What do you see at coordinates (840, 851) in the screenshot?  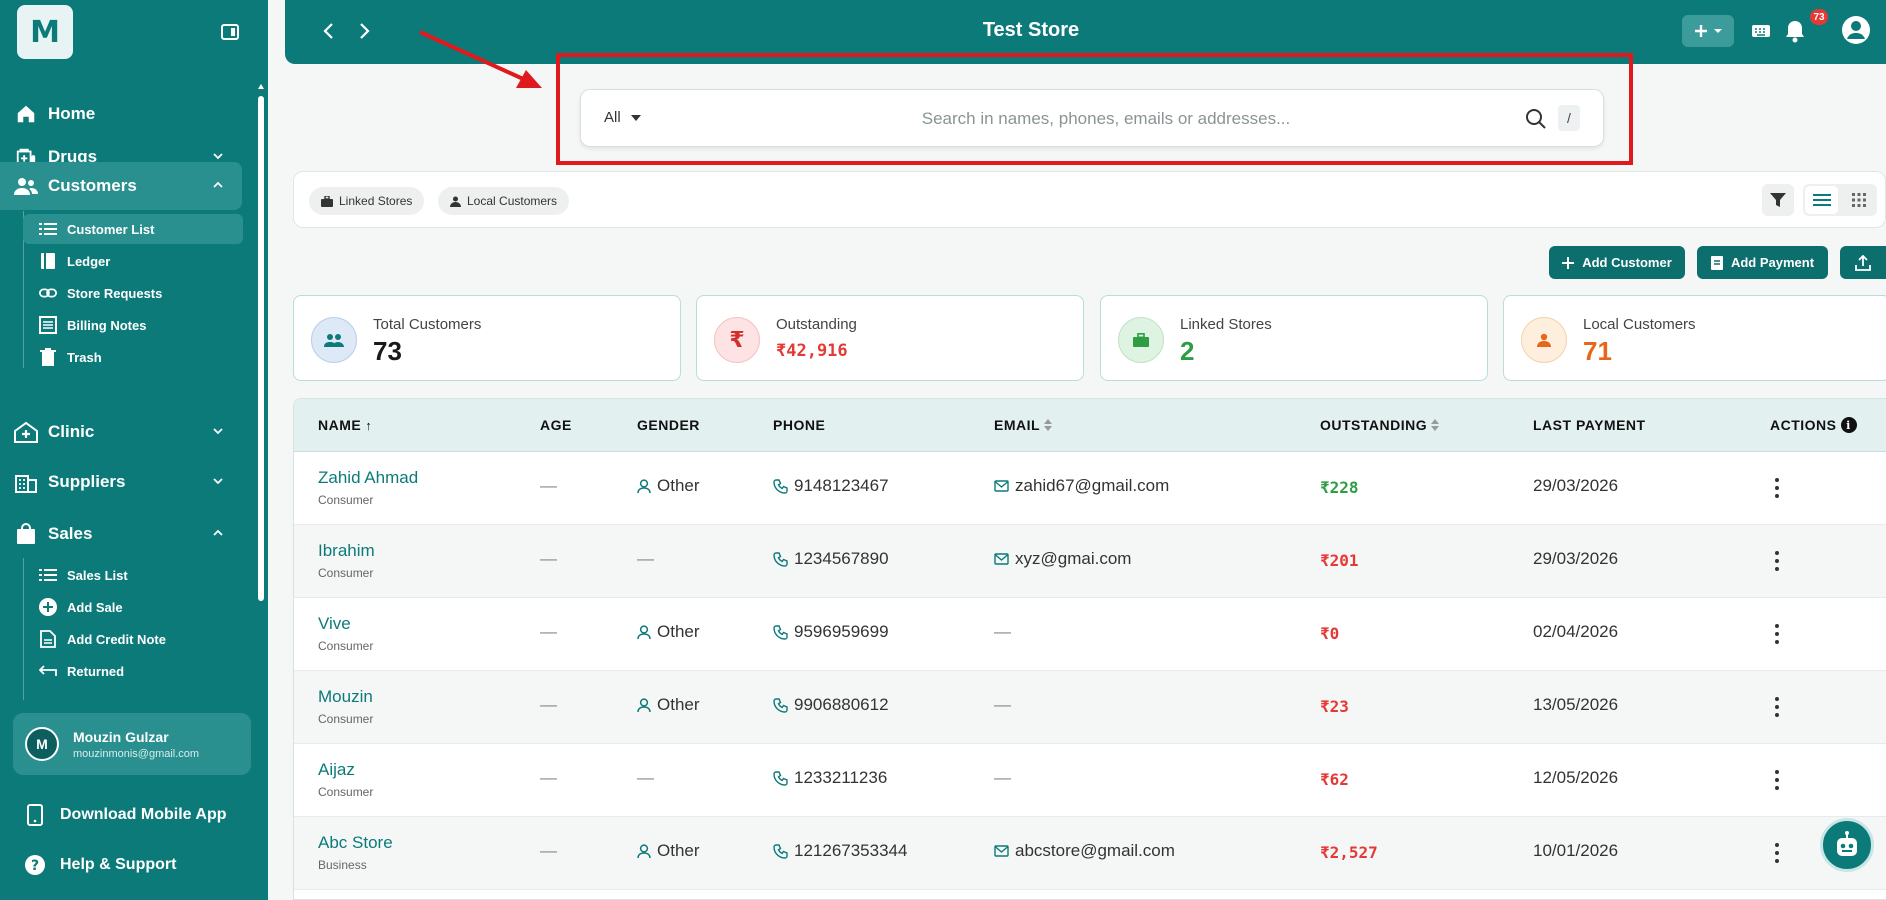 I see `phone-cell: 121267353344` at bounding box center [840, 851].